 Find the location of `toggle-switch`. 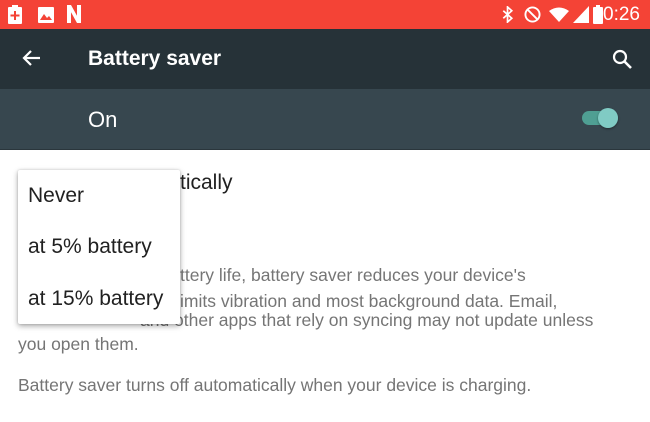

toggle-switch is located at coordinates (608, 118).